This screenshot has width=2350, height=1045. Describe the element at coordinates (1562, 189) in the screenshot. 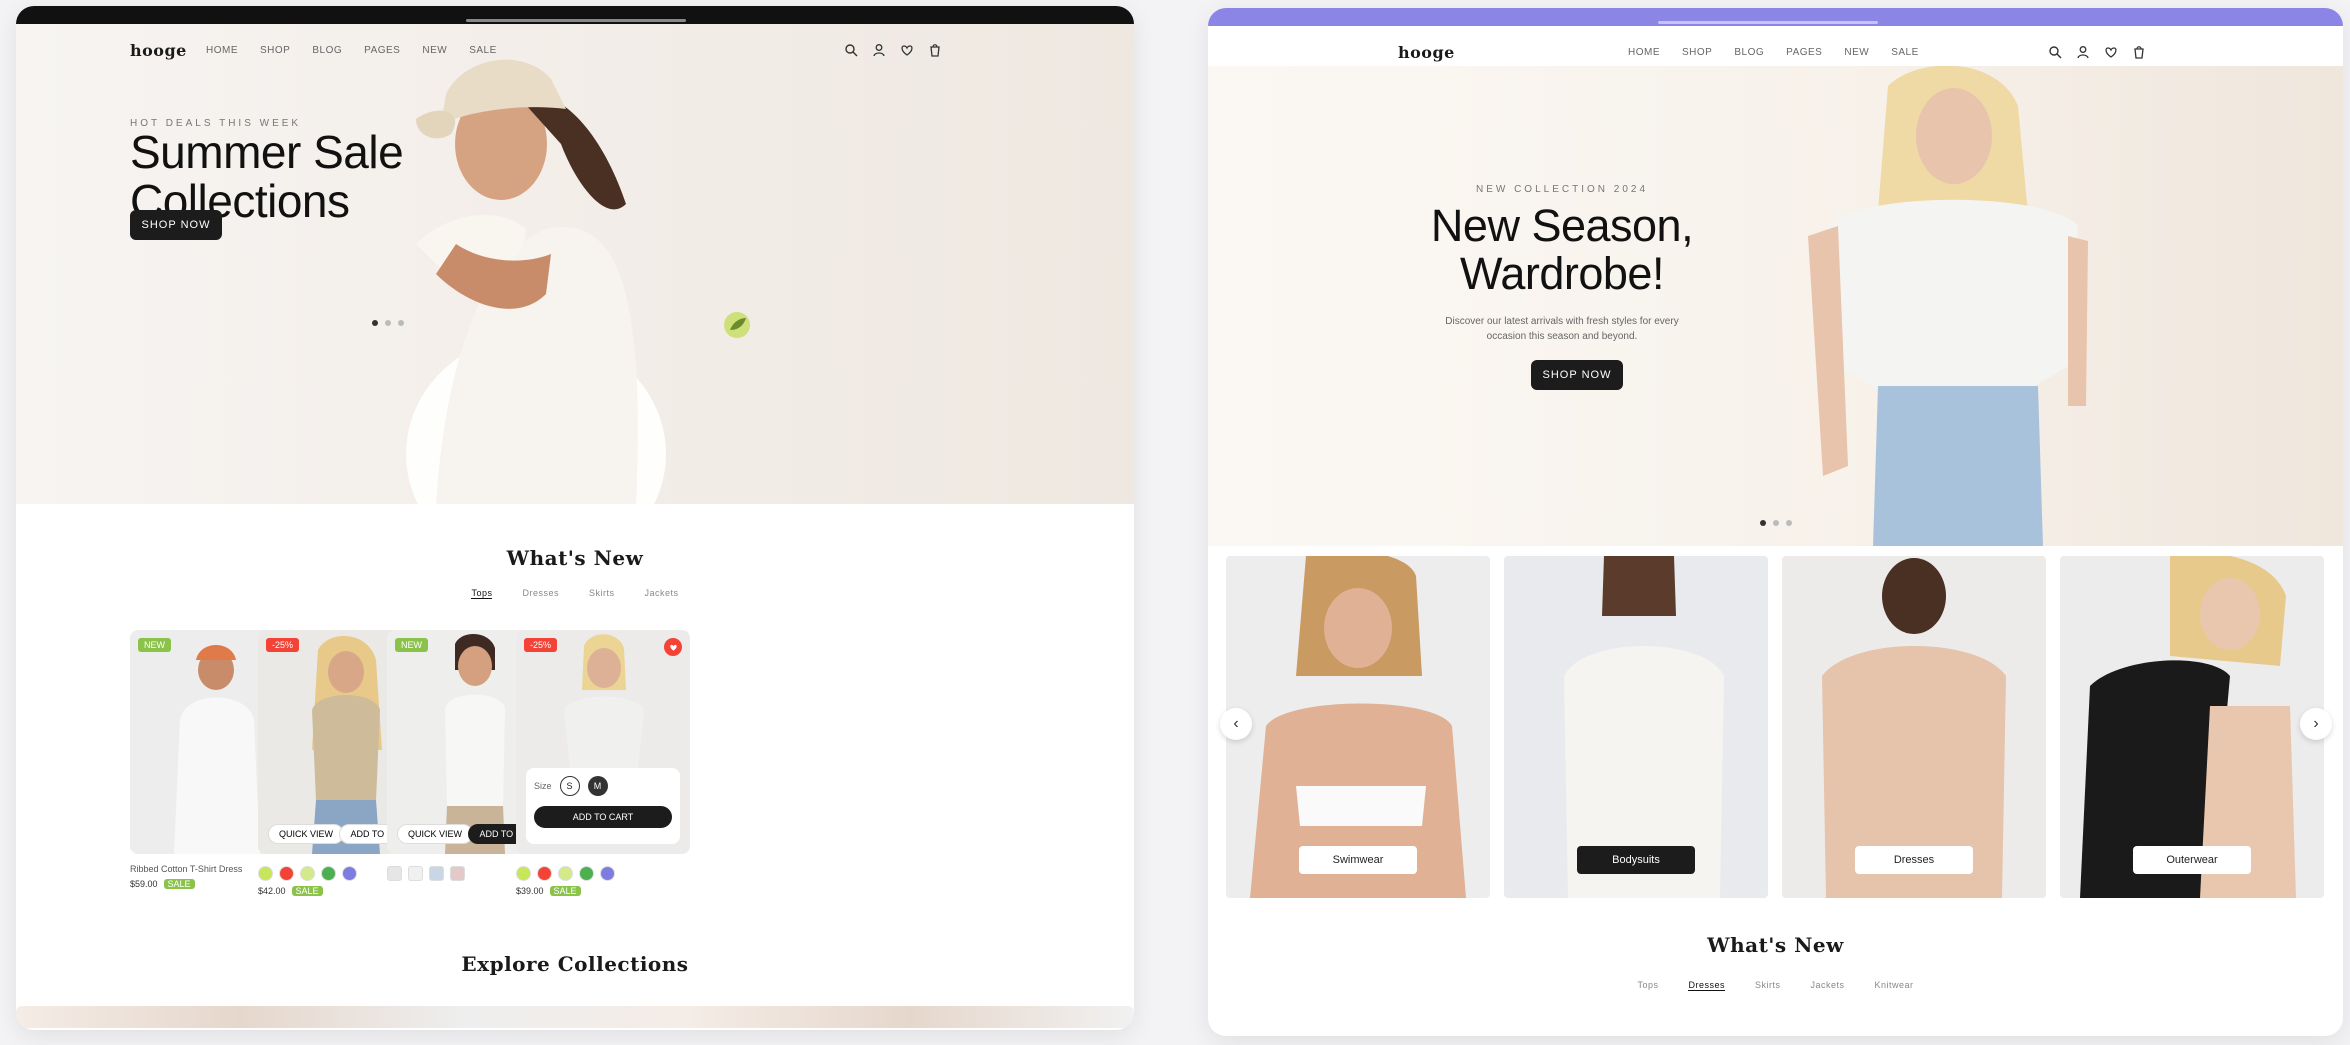

I see `hero-eyebrow: NEW COLLECTION 2024` at that location.